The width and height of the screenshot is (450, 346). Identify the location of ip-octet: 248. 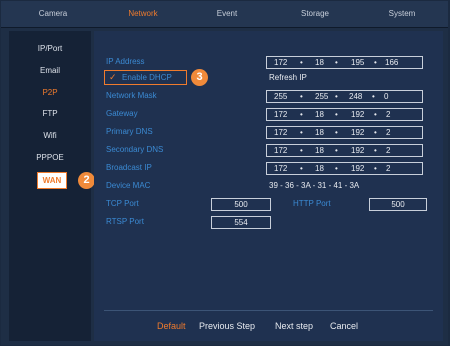
(356, 96).